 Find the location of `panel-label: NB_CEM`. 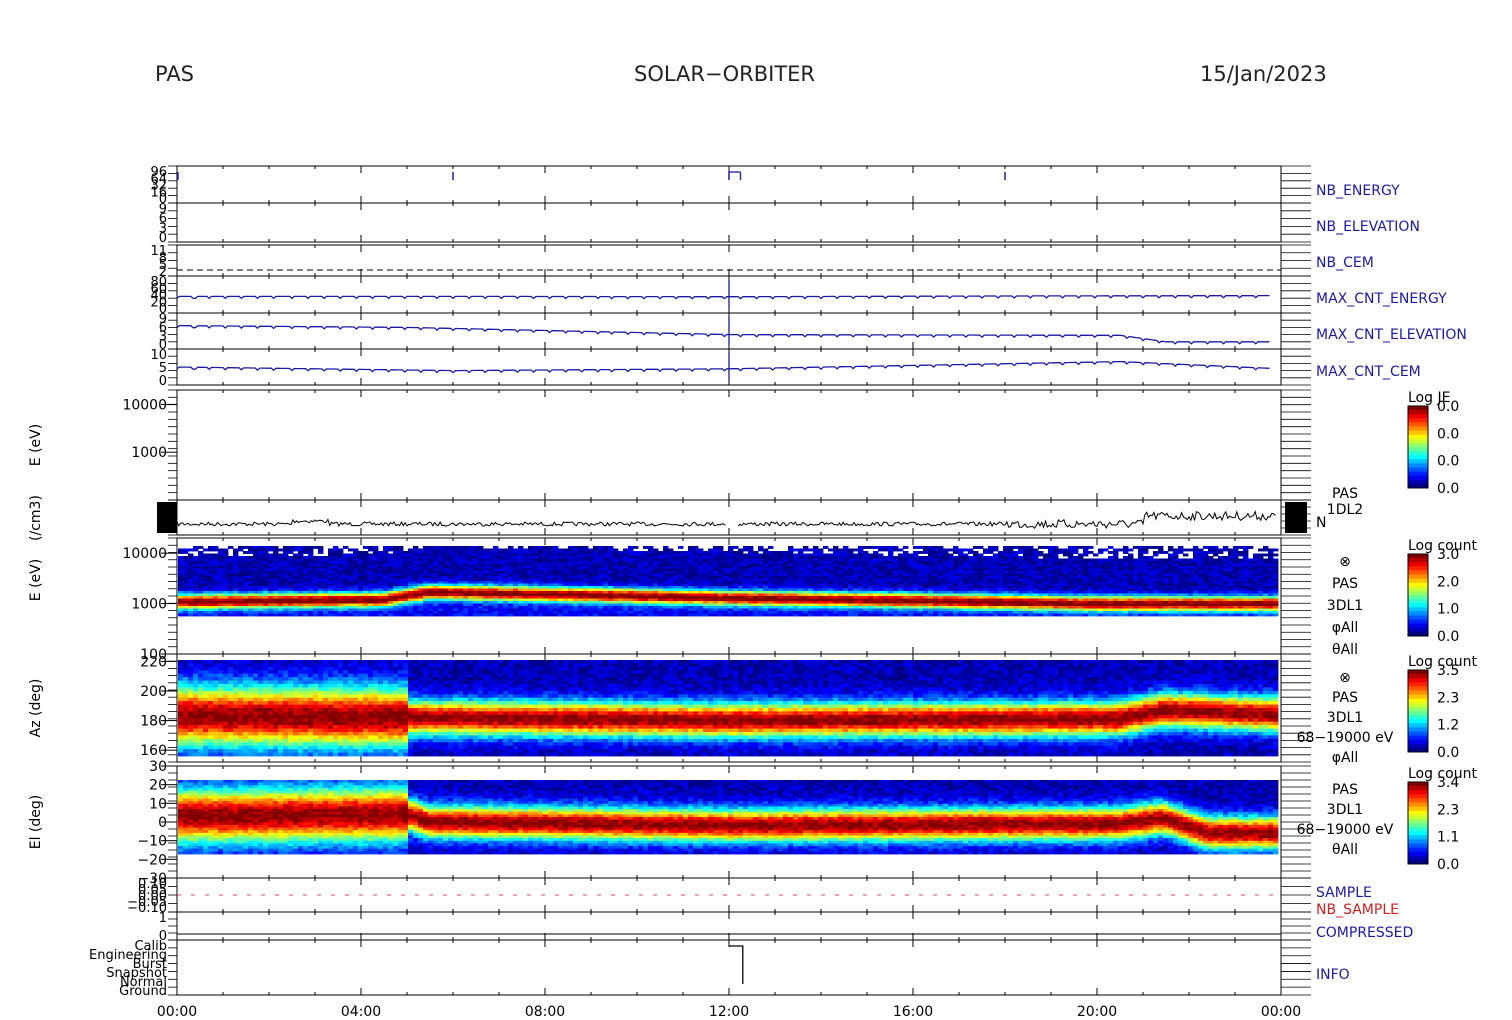

panel-label: NB_CEM is located at coordinates (1345, 263).